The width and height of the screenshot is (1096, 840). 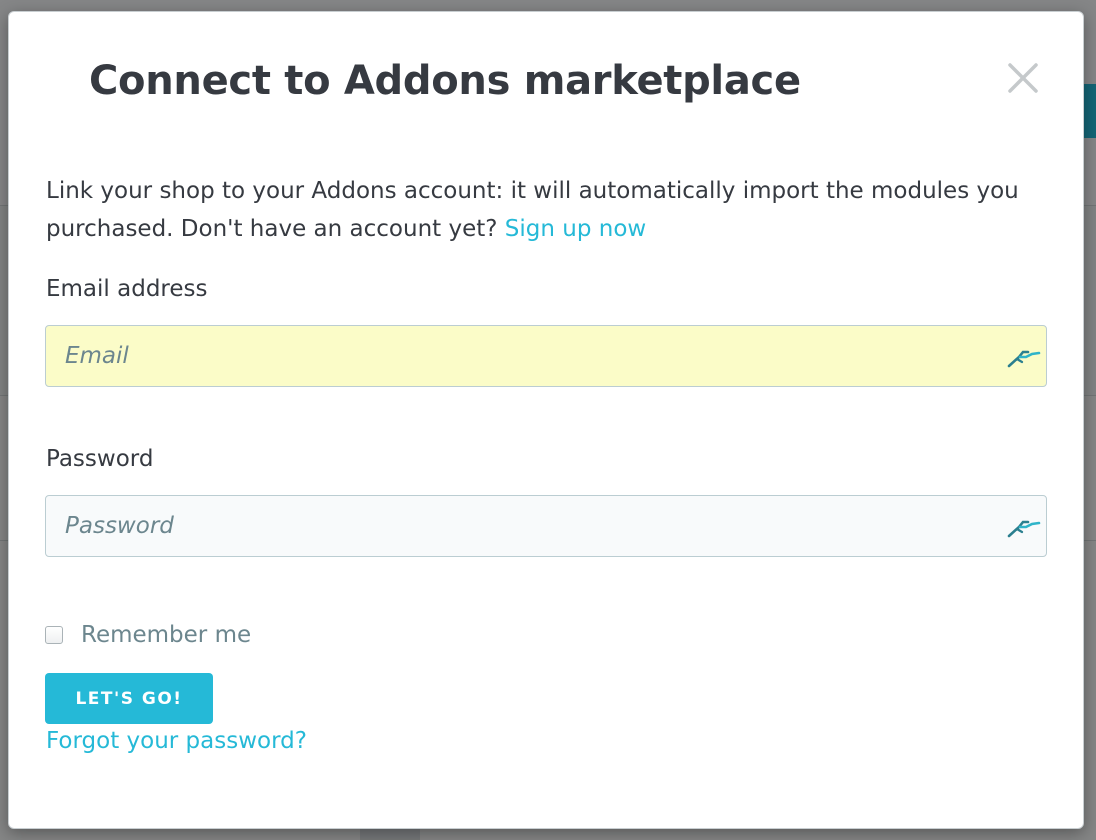 I want to click on modal-title: Connect to Addons marketplace, so click(x=445, y=81).